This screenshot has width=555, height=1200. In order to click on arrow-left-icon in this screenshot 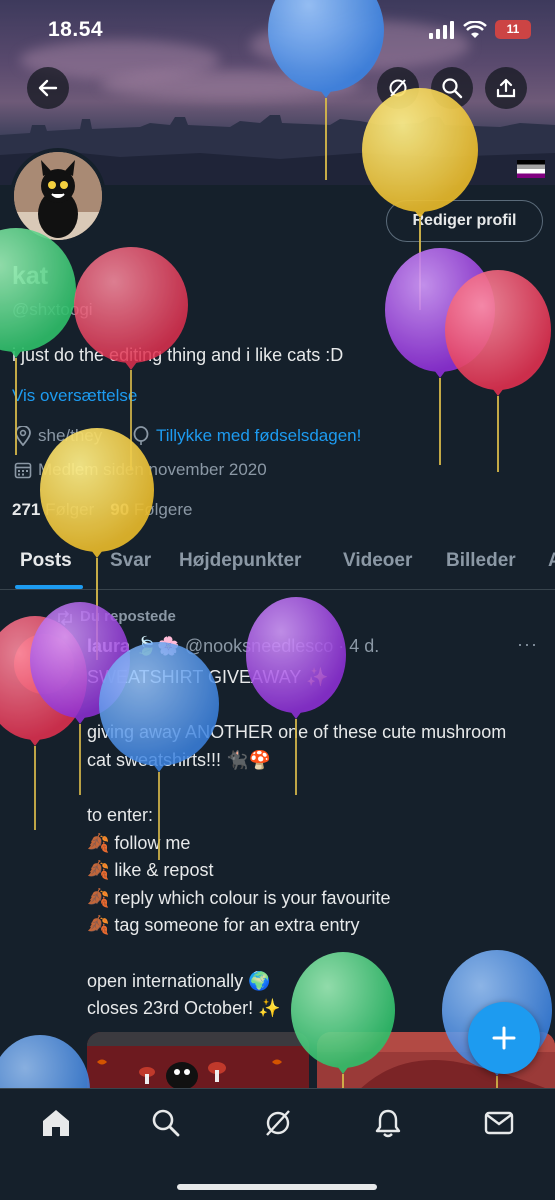, I will do `click(48, 88)`.